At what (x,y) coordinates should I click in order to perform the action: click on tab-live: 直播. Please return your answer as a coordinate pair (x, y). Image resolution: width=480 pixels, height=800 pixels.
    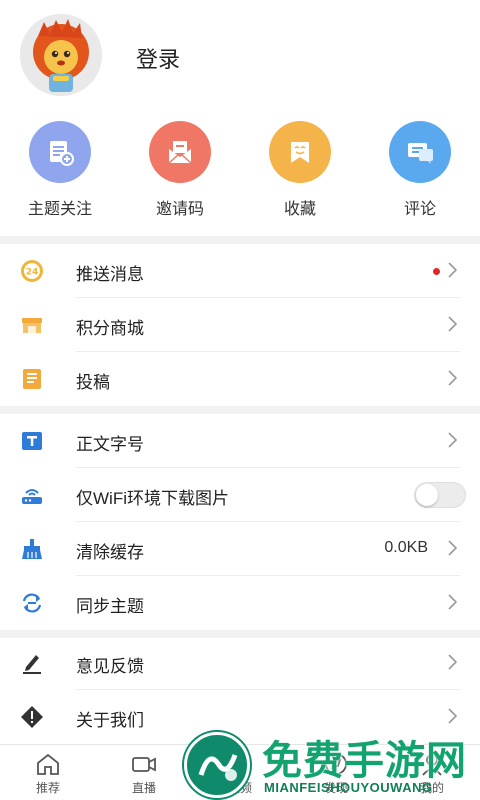
    Looking at the image, I should click on (144, 772).